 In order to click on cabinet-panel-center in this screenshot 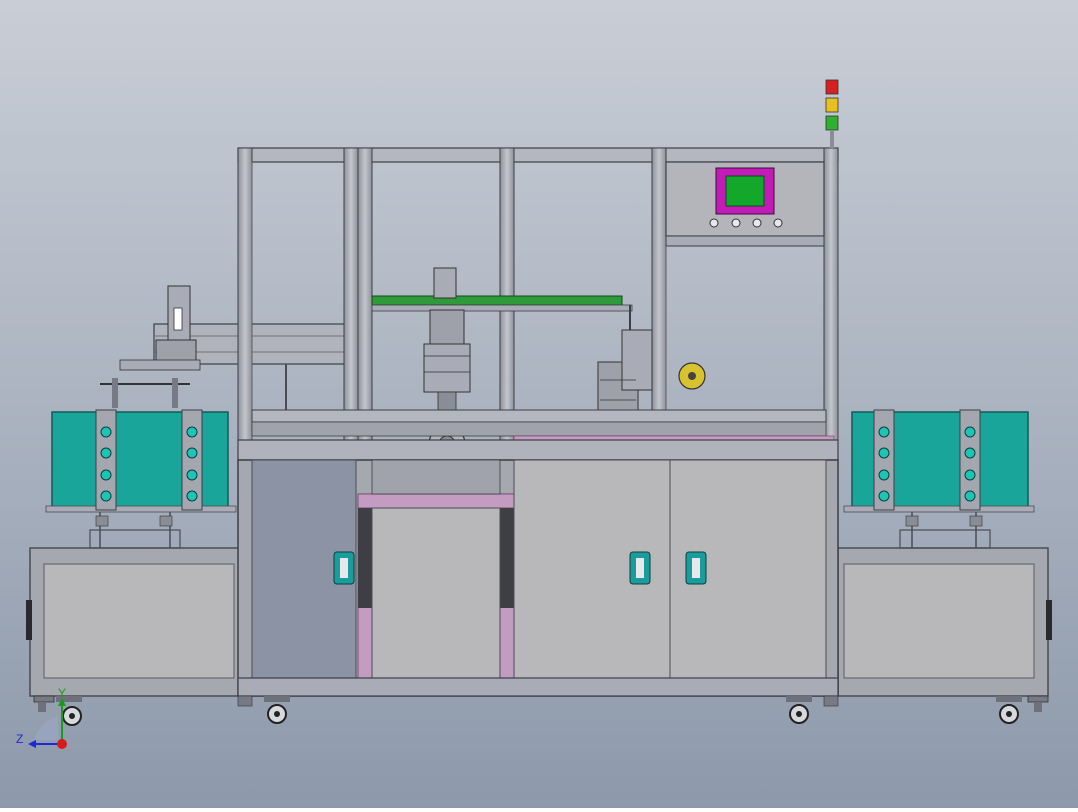, I will do `click(436, 593)`.